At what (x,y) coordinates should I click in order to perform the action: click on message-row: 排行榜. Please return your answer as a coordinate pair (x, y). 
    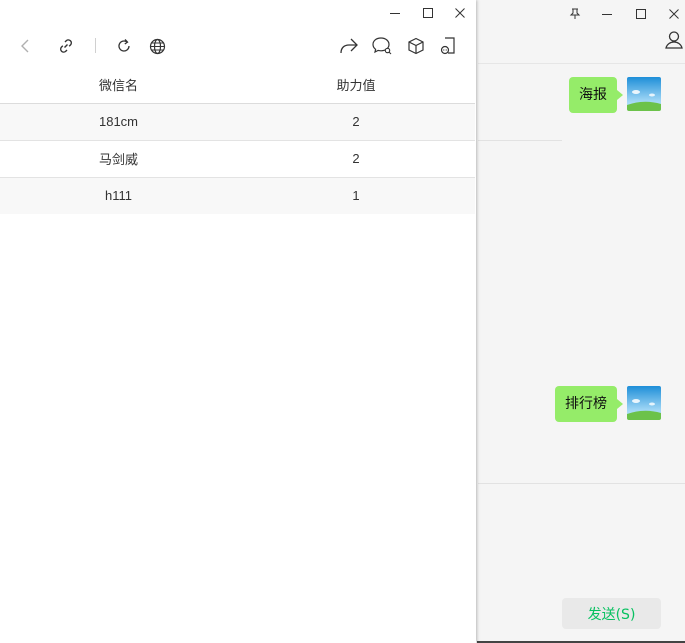
    Looking at the image, I should click on (608, 404).